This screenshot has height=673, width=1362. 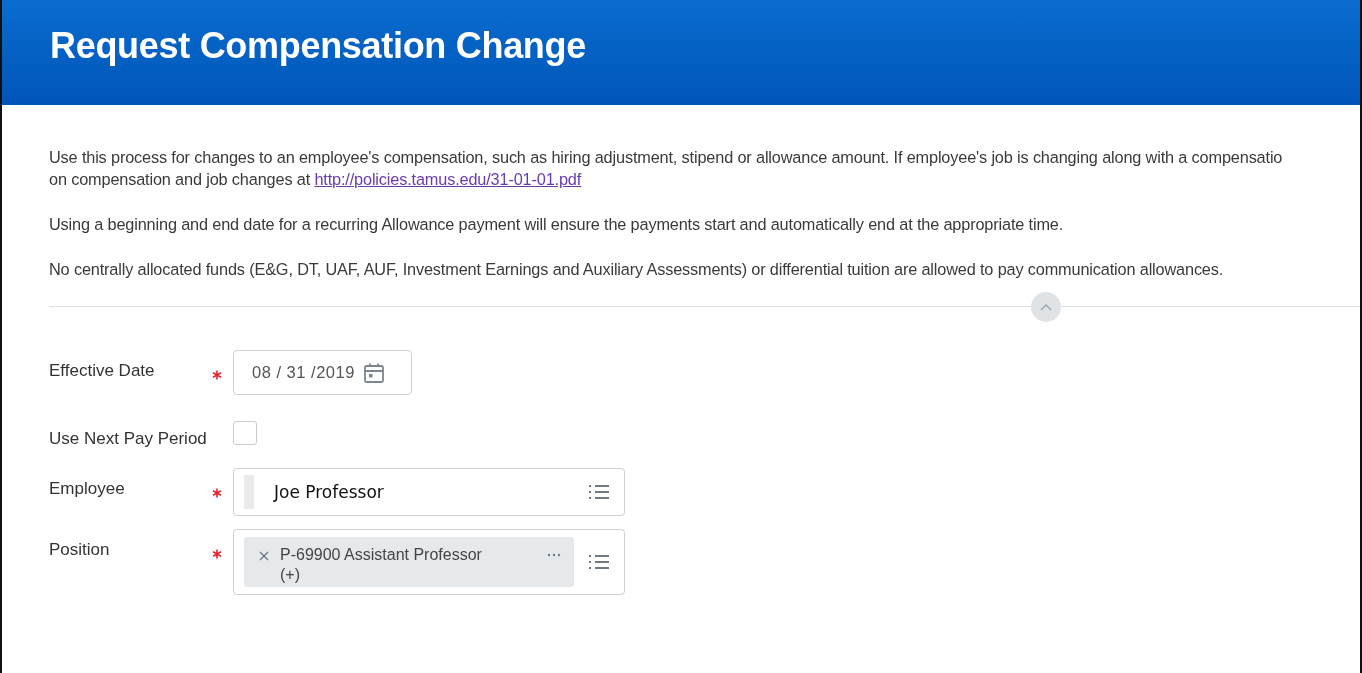 I want to click on position-field: P-69900 Assistant Professor (+), so click(x=429, y=562).